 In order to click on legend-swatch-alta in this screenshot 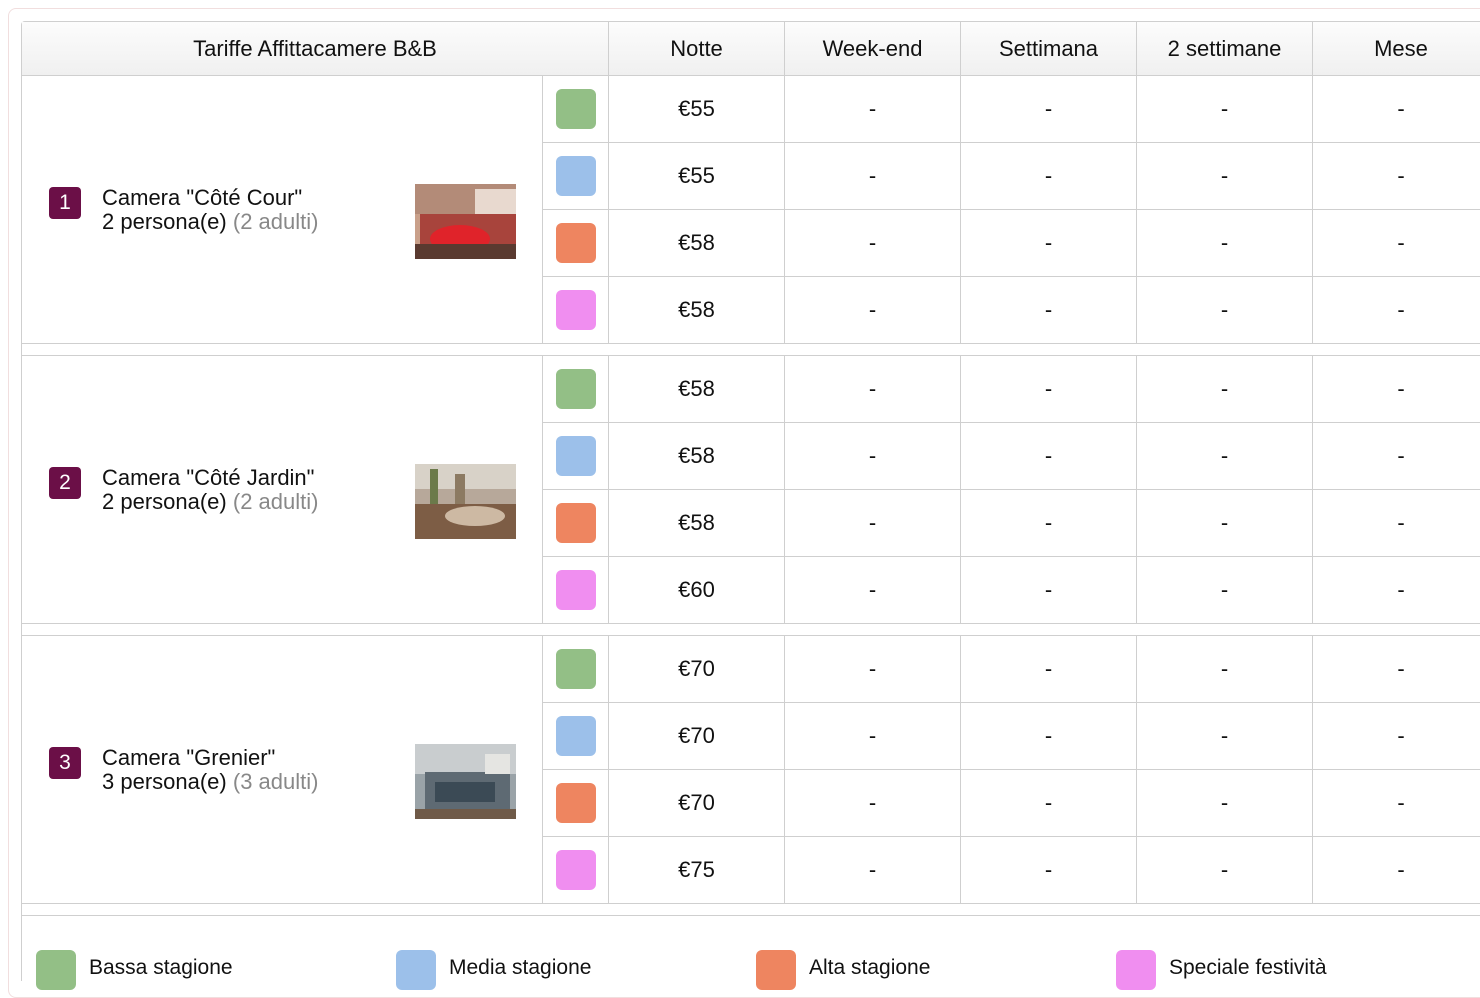, I will do `click(776, 970)`.